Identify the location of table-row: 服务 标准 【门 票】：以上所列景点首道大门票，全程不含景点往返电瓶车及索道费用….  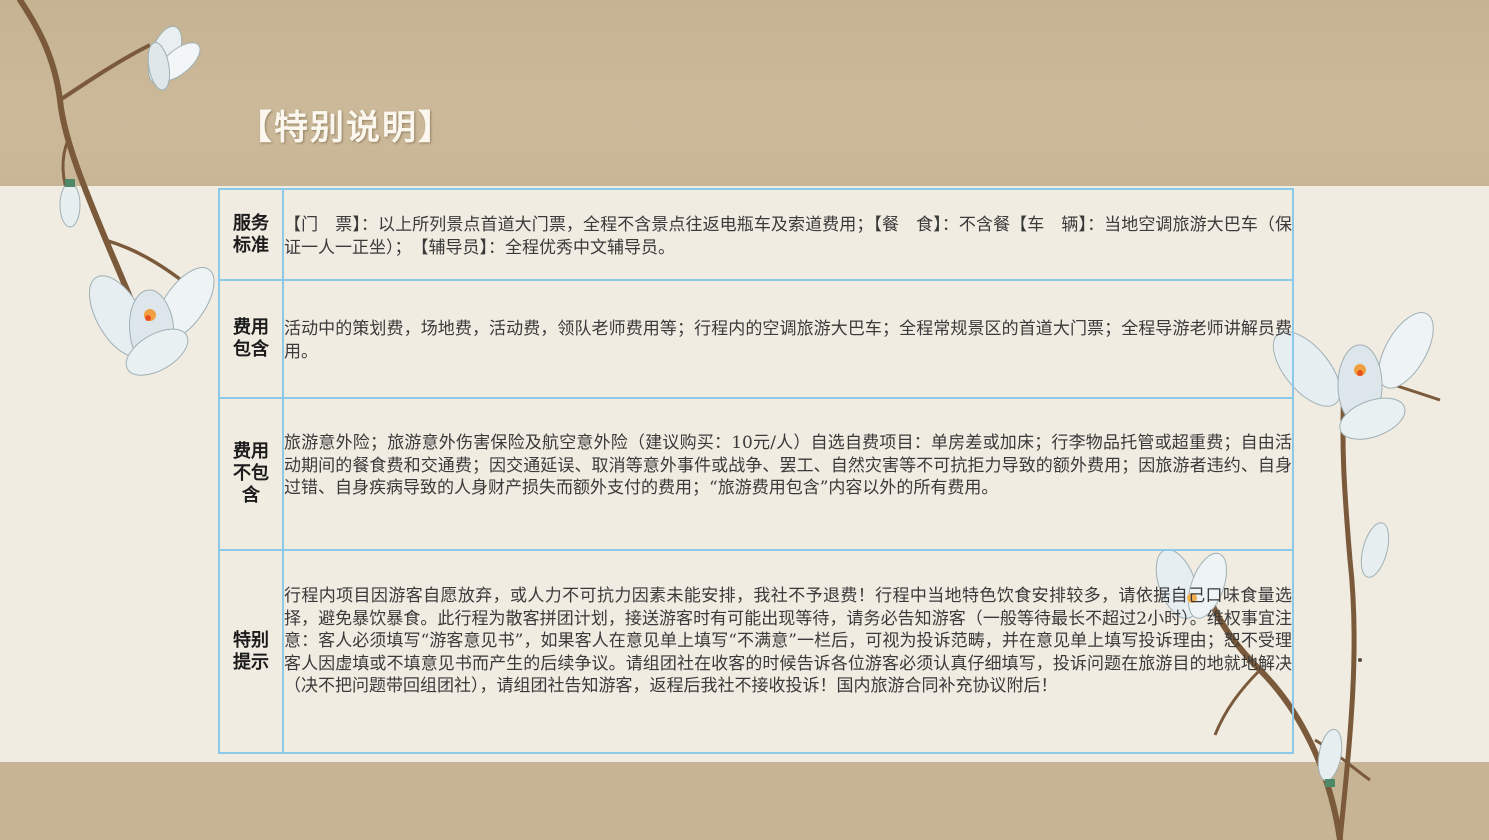
(756, 234).